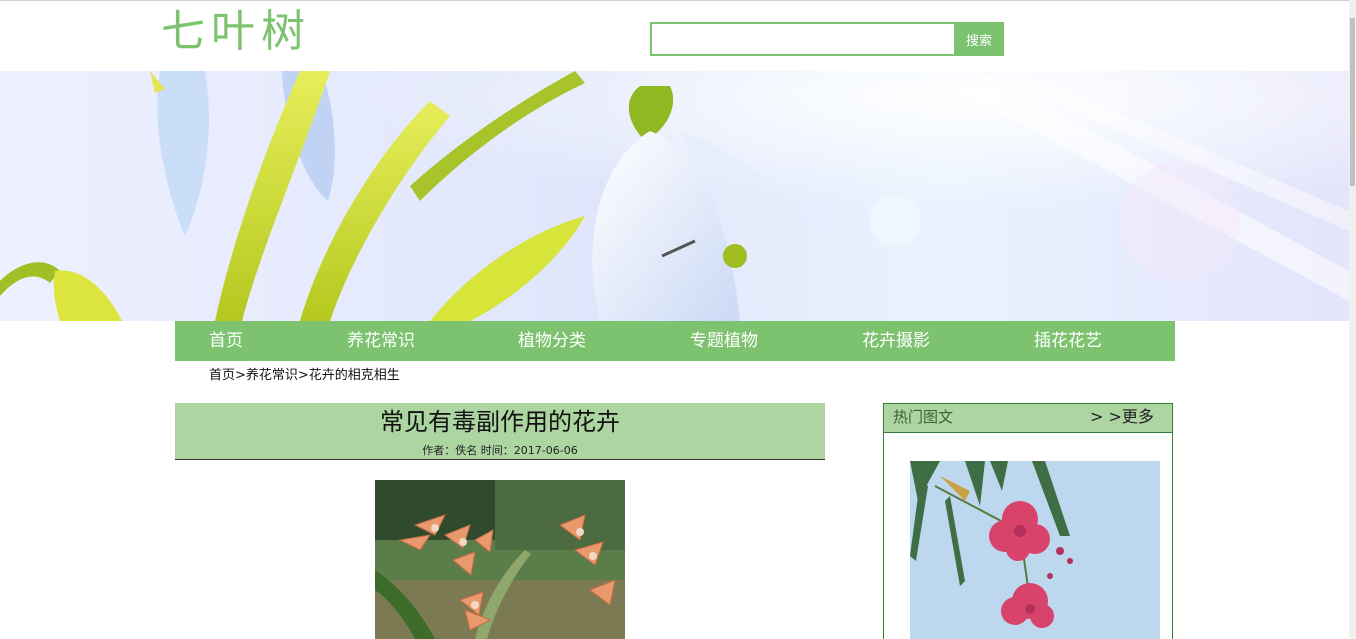 This screenshot has width=1356, height=639. Describe the element at coordinates (381, 341) in the screenshot. I see `nav-item-care-tips: 养花常识` at that location.